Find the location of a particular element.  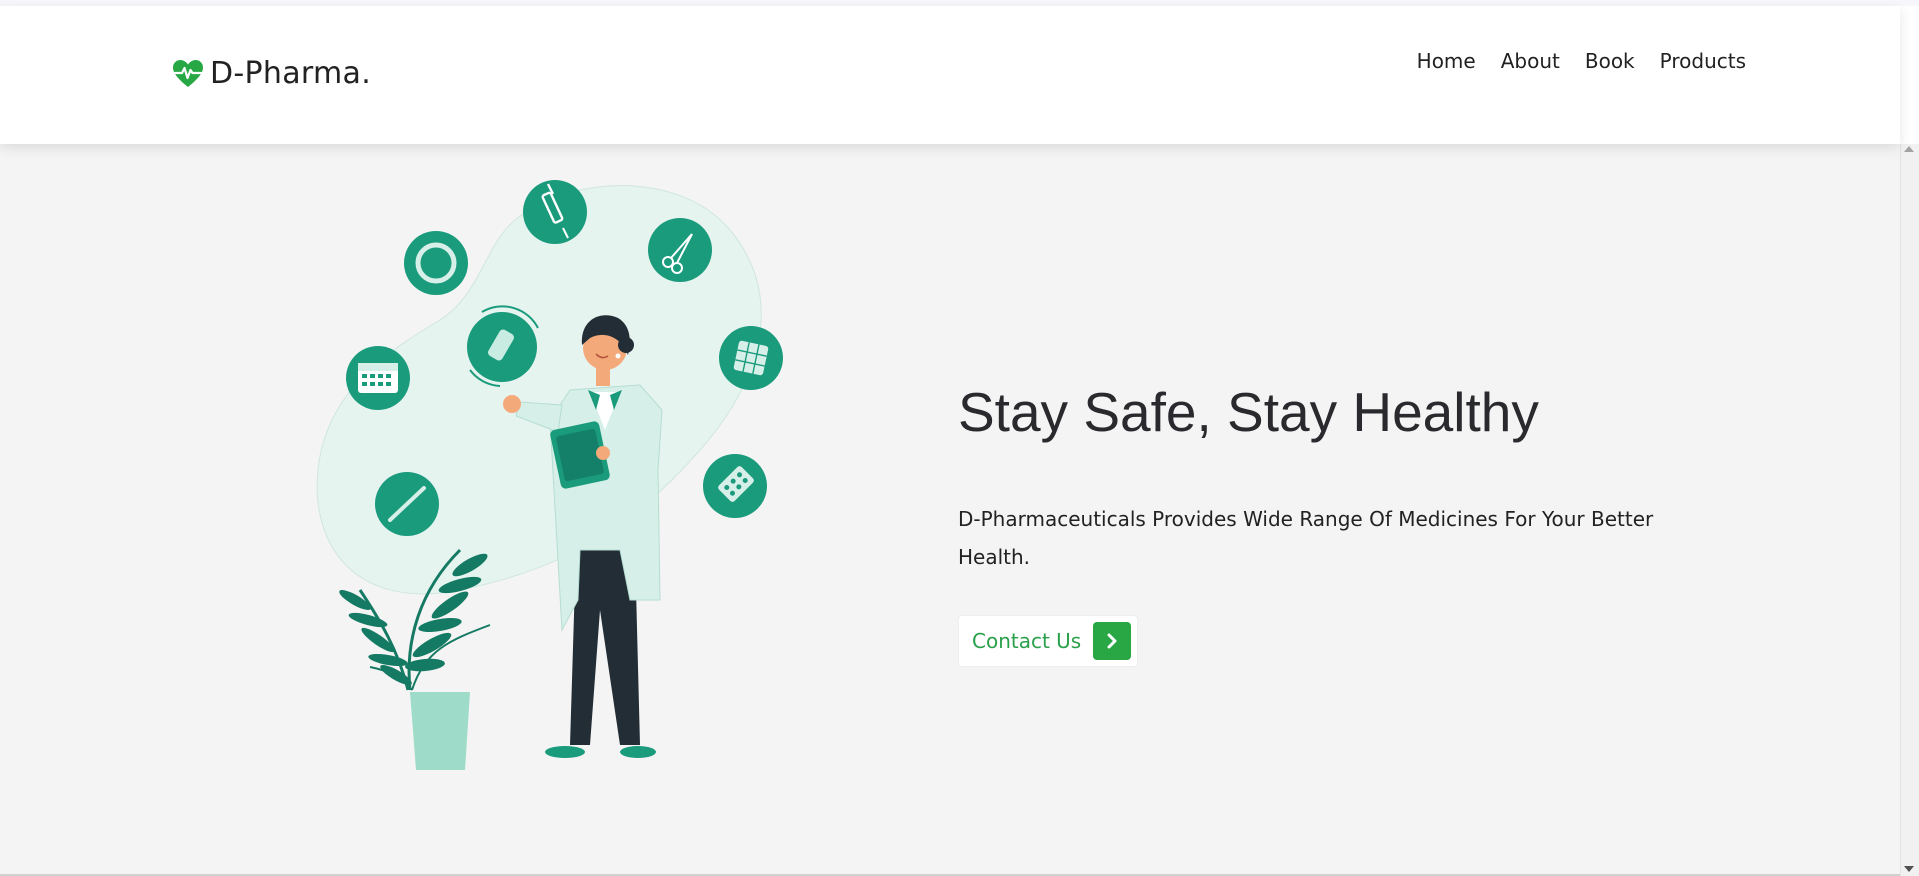

chevron-right-icon is located at coordinates (1112, 641).